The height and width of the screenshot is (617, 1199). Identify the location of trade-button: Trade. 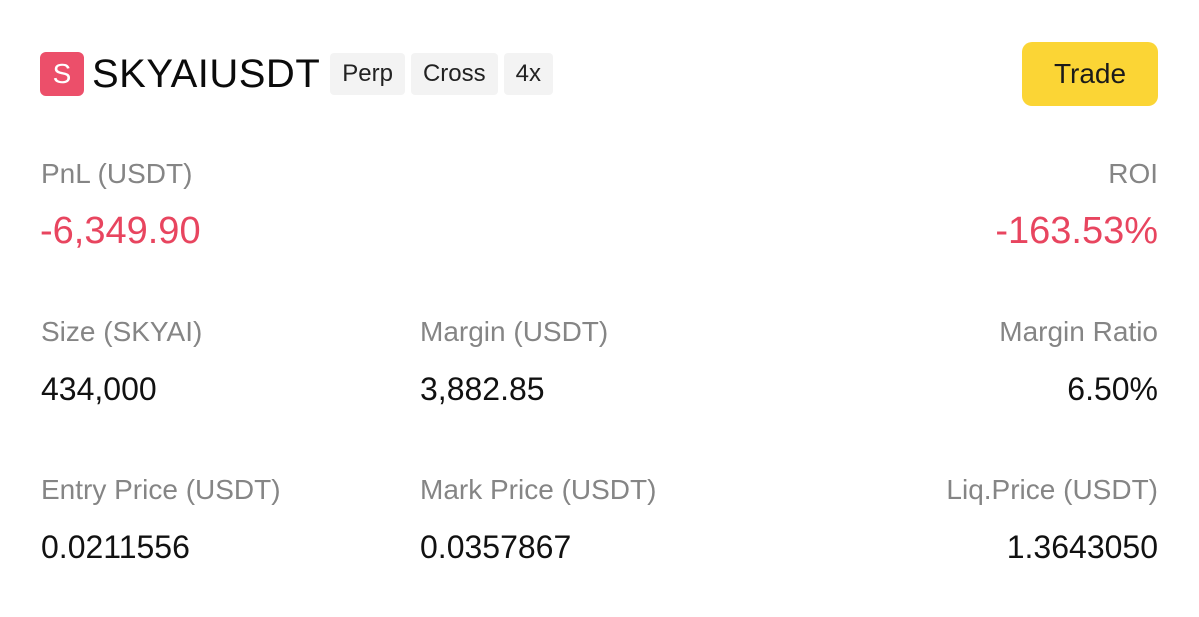
(1090, 74).